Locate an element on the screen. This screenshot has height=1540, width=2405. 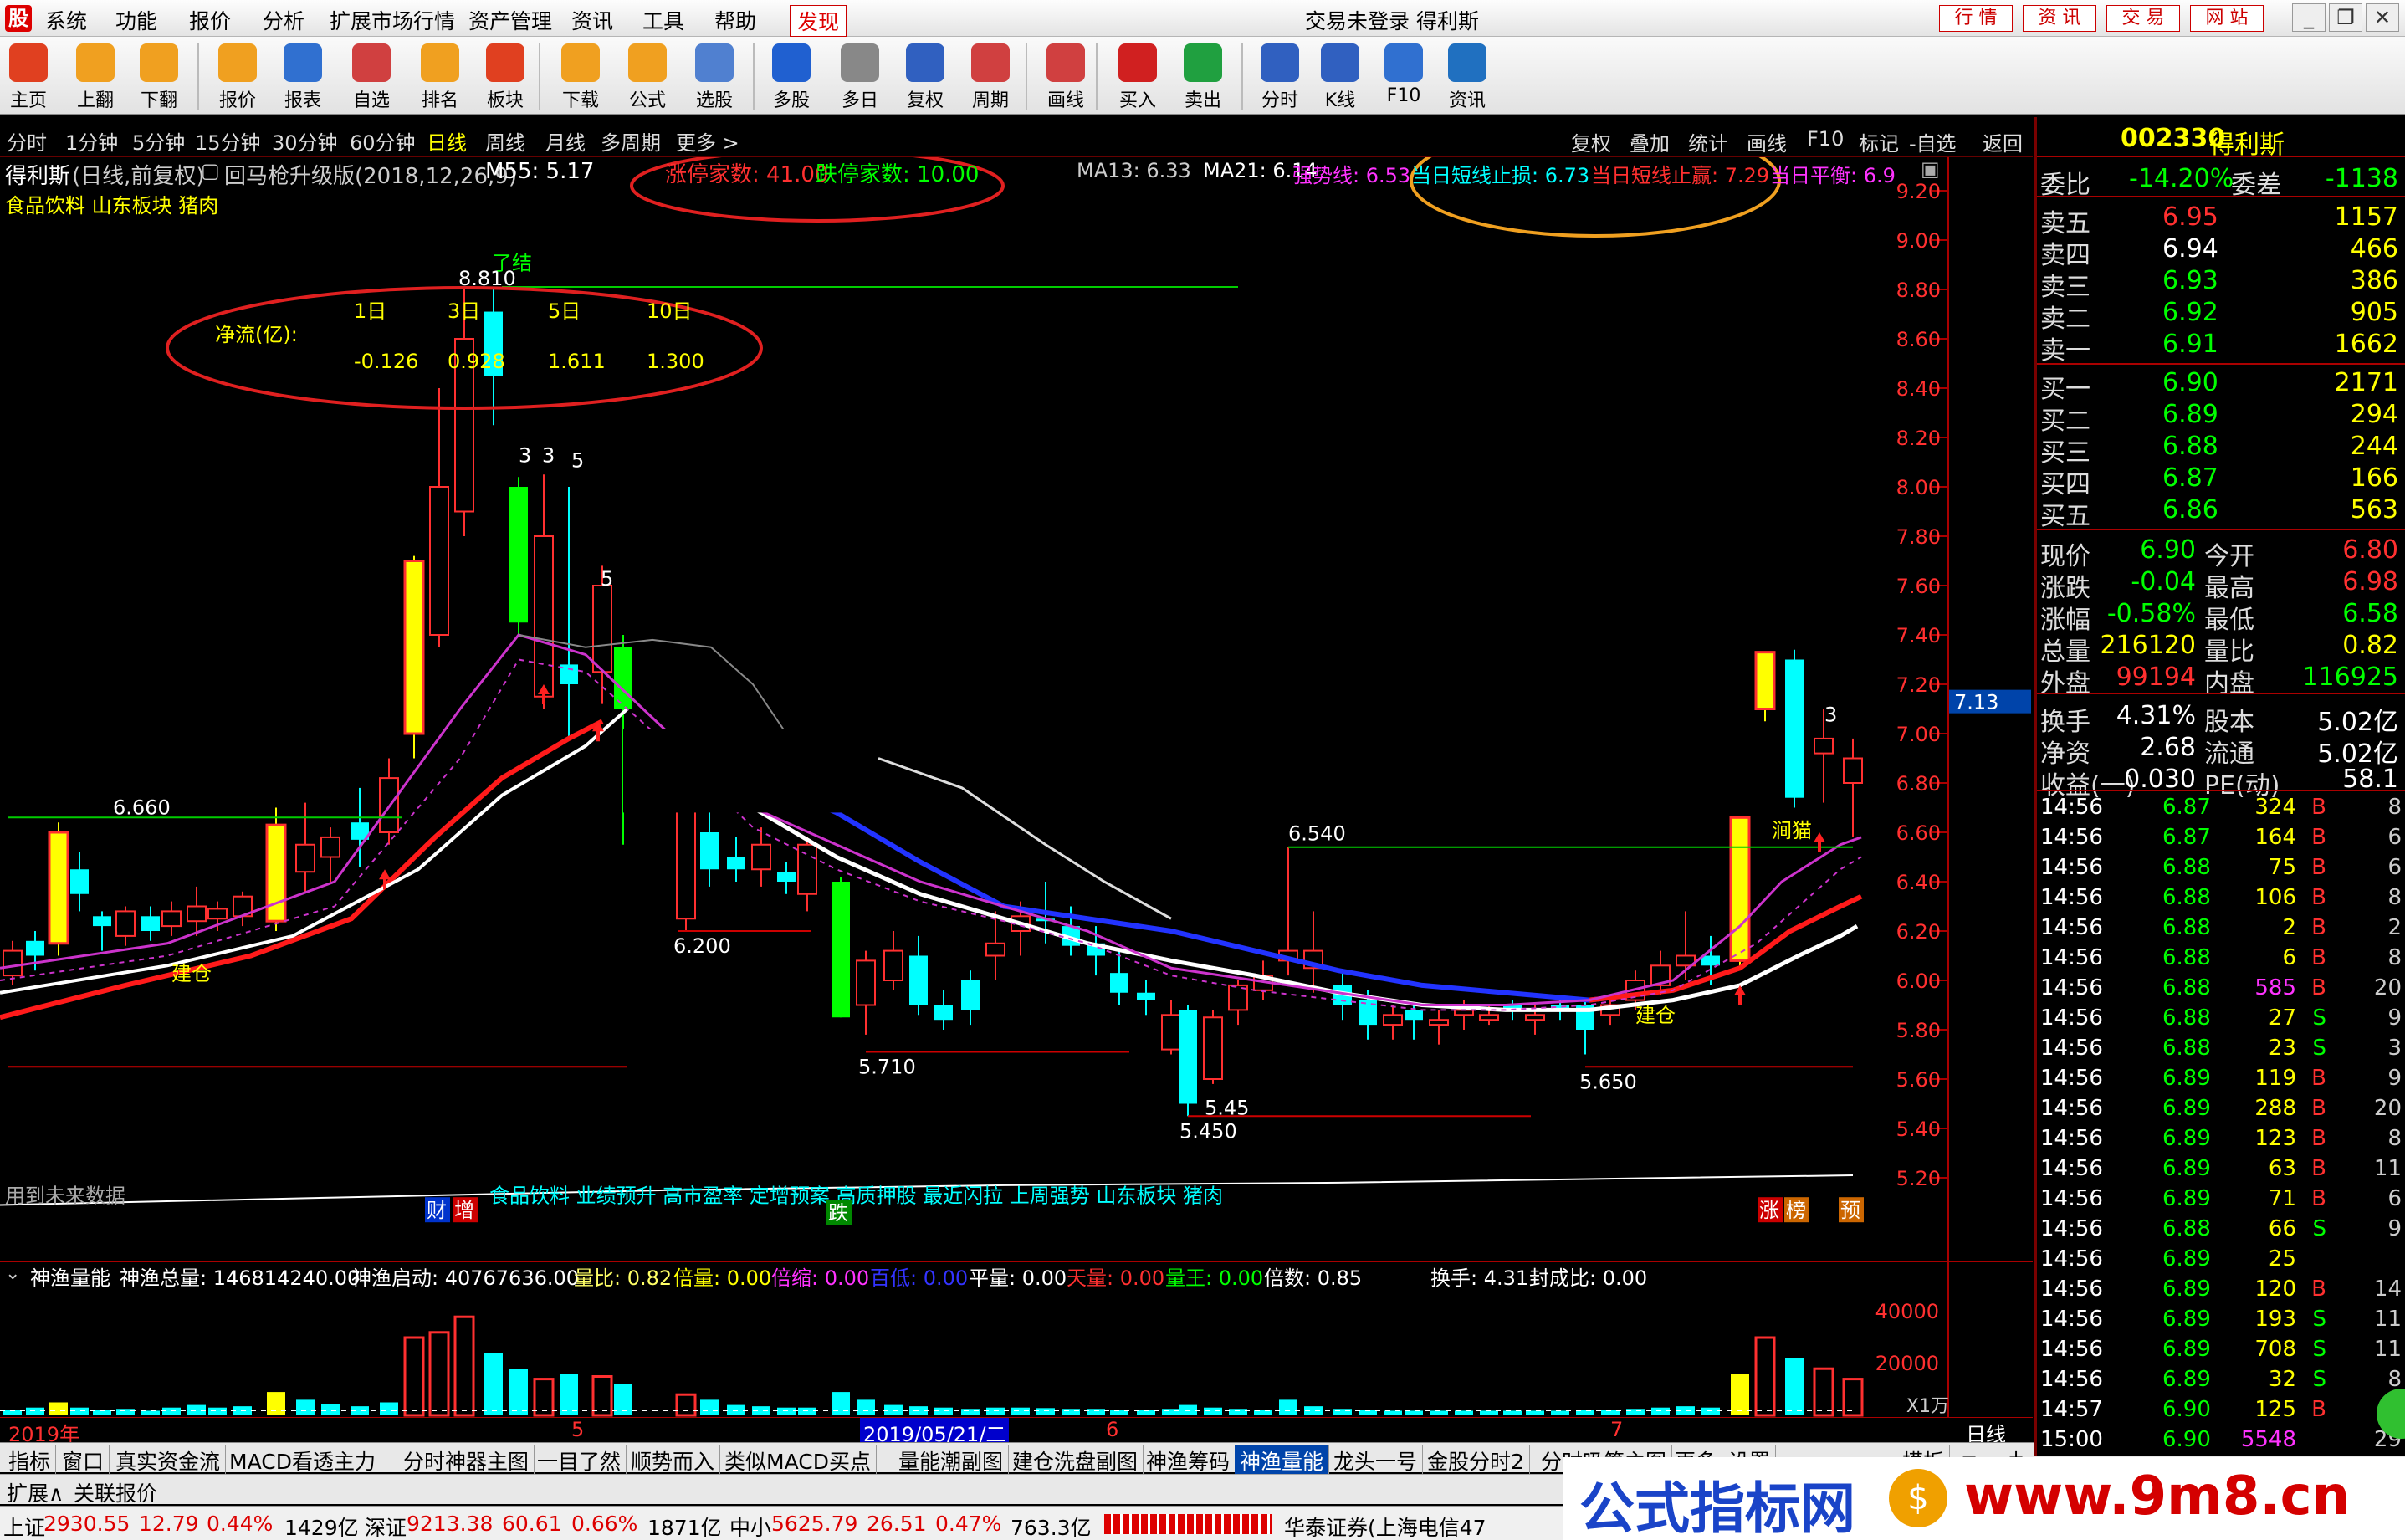
price-axis-label: 5.60 is located at coordinates (1918, 1080).